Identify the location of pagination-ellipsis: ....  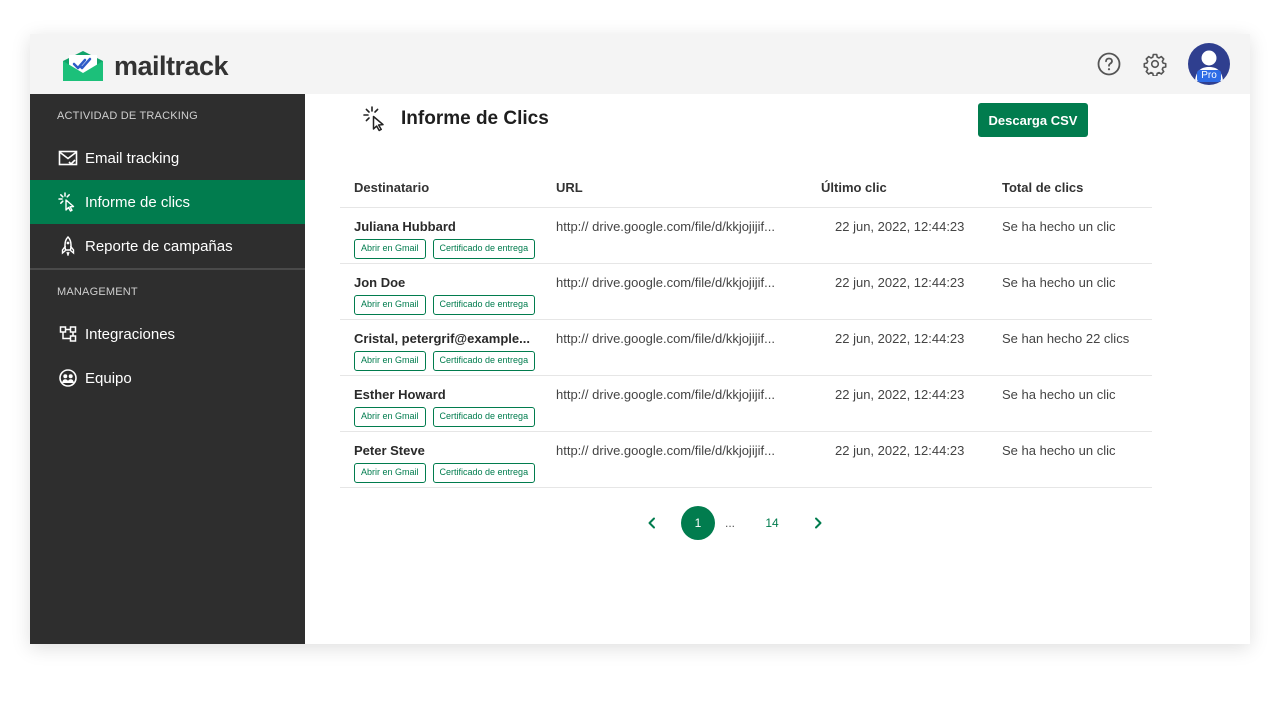
(729, 523).